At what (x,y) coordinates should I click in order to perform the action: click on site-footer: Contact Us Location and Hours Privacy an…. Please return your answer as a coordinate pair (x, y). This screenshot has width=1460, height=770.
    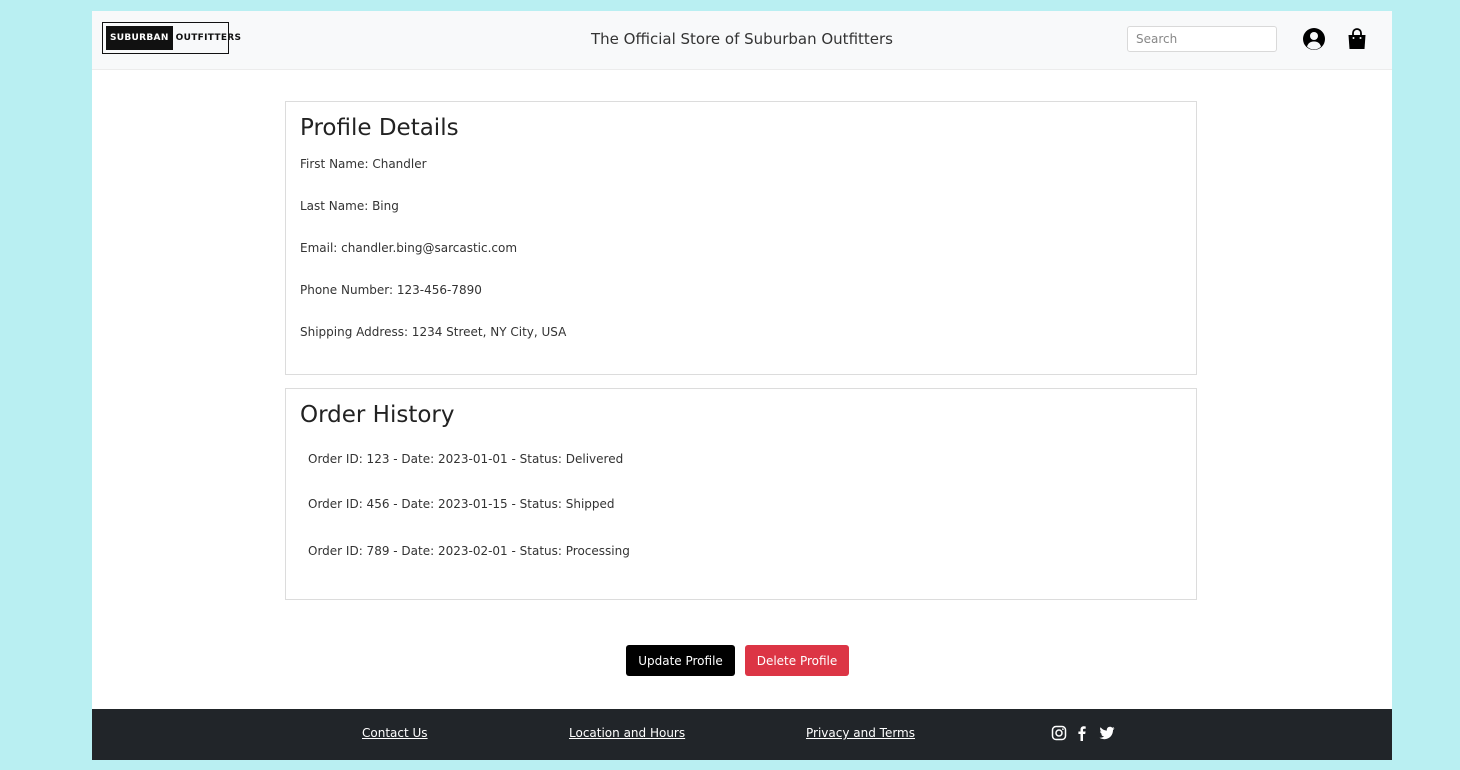
    Looking at the image, I should click on (742, 734).